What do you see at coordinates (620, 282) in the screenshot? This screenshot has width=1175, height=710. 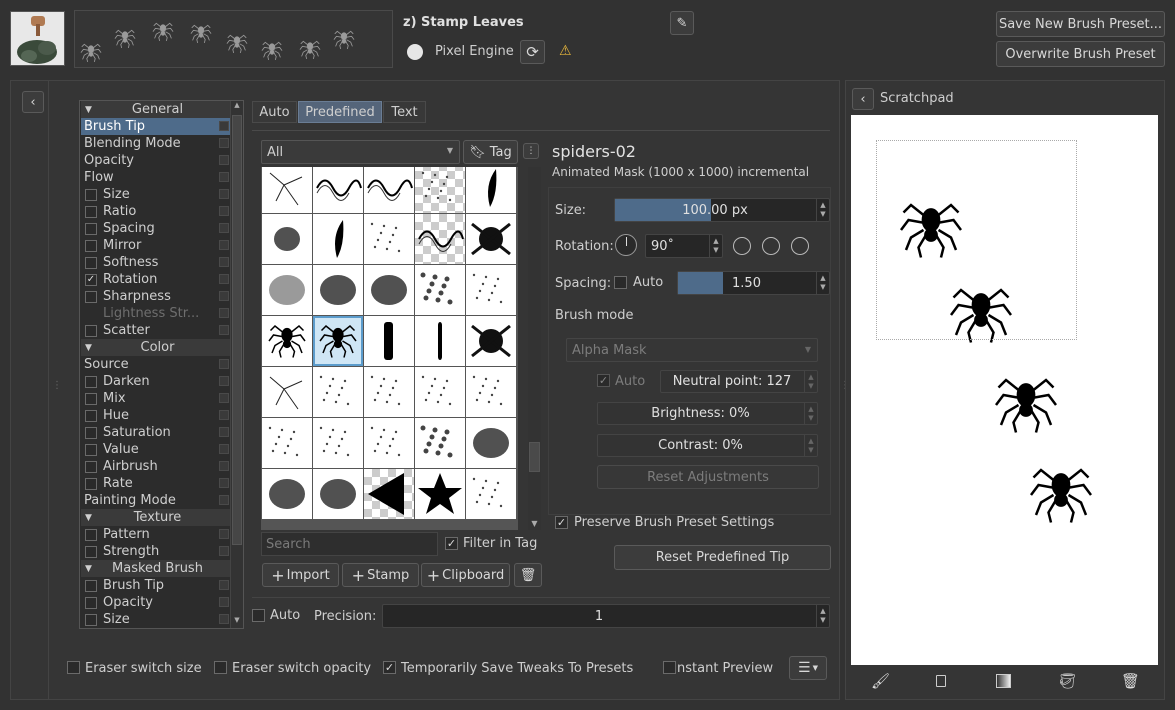 I see `spacing-auto-checkbox` at bounding box center [620, 282].